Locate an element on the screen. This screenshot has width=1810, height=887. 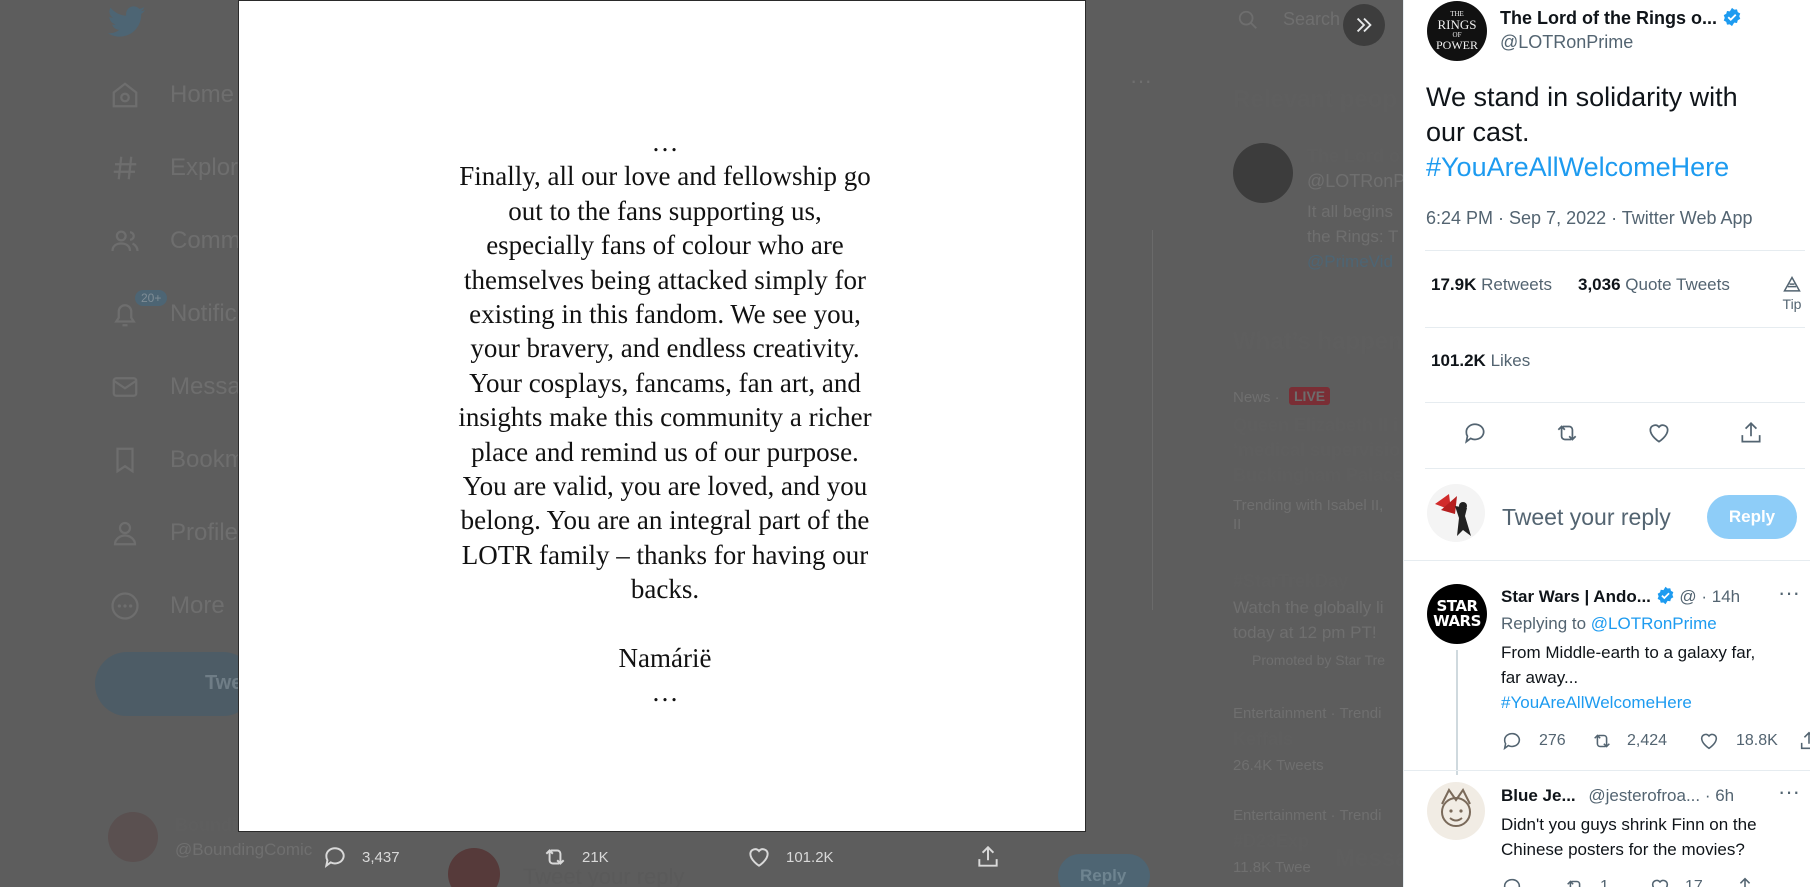
notification-badge: 20+ is located at coordinates (151, 298).